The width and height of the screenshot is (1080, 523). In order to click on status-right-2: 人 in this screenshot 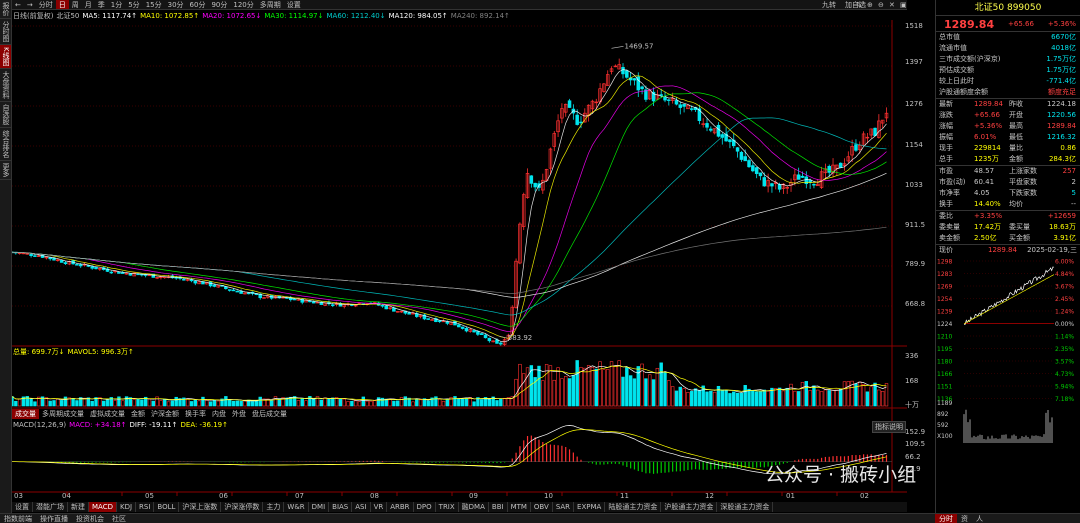, I will do `click(979, 518)`.